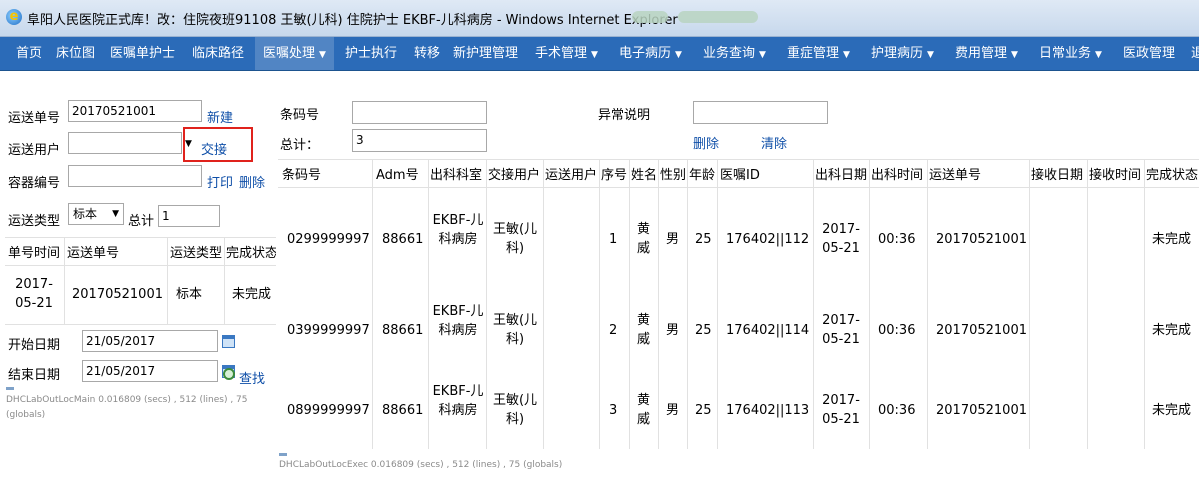 The image size is (1199, 497). What do you see at coordinates (252, 377) in the screenshot?
I see `search-link: 查找` at bounding box center [252, 377].